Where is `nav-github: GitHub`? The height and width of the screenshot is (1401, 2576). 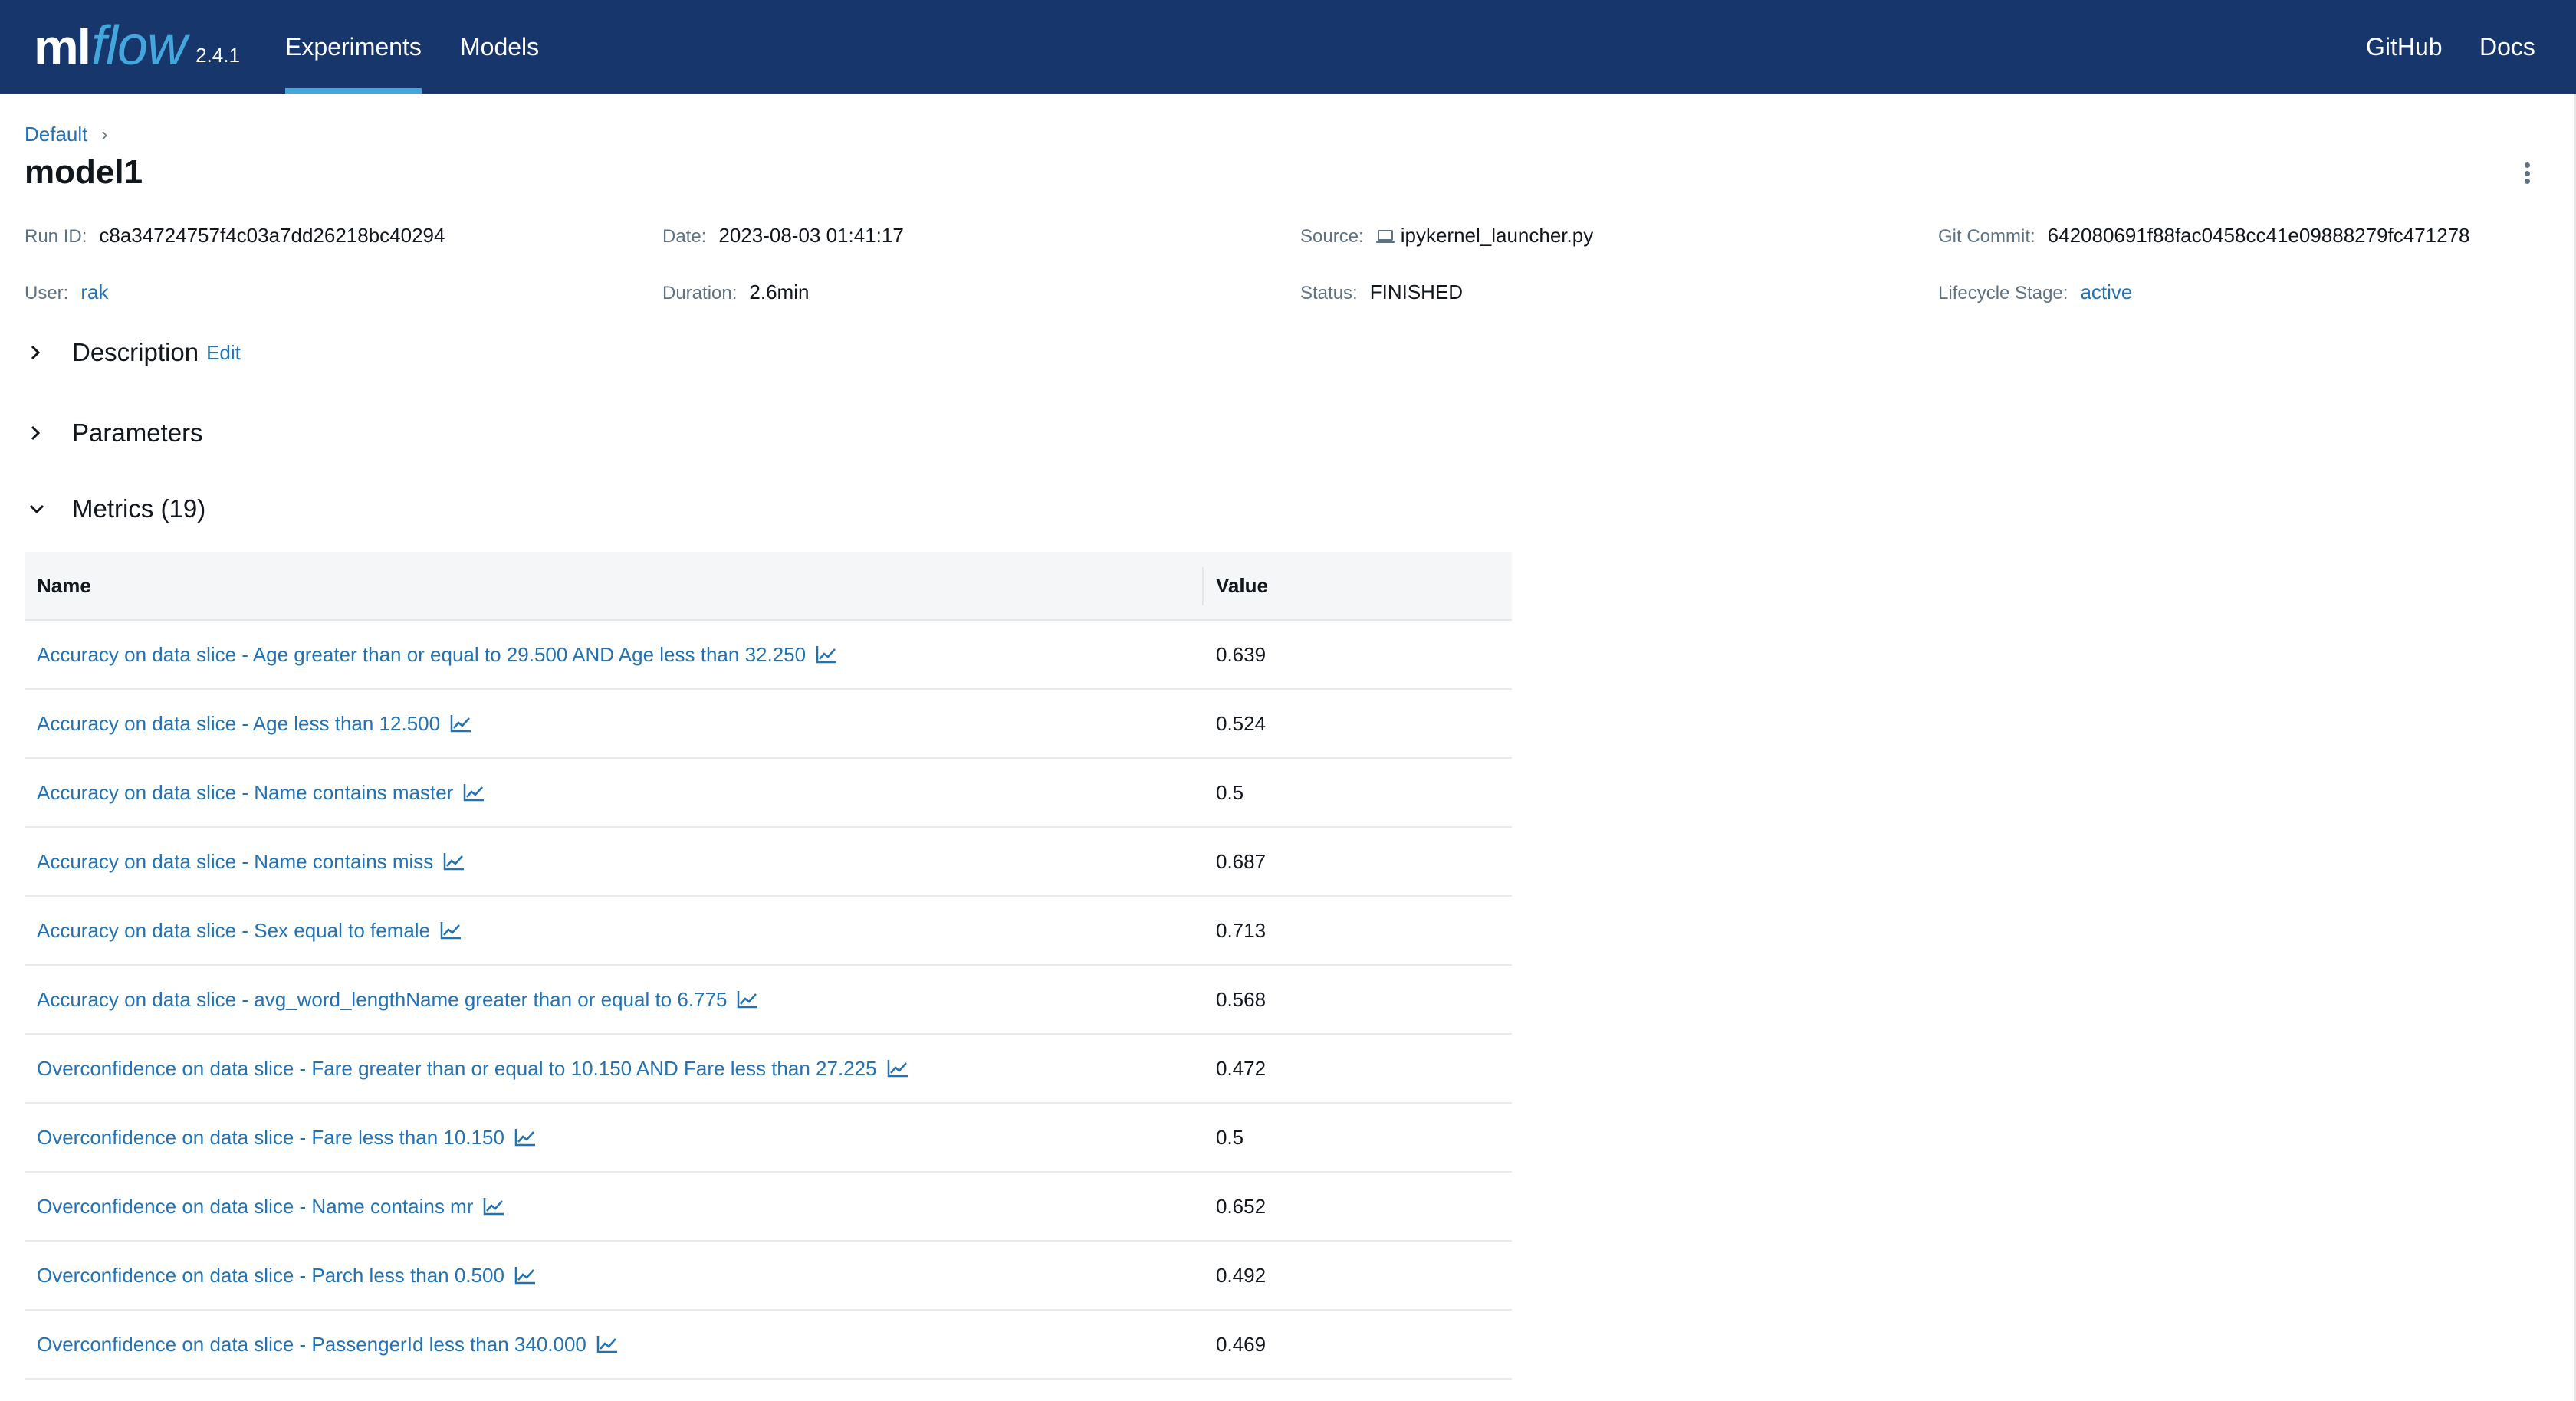 nav-github: GitHub is located at coordinates (2404, 47).